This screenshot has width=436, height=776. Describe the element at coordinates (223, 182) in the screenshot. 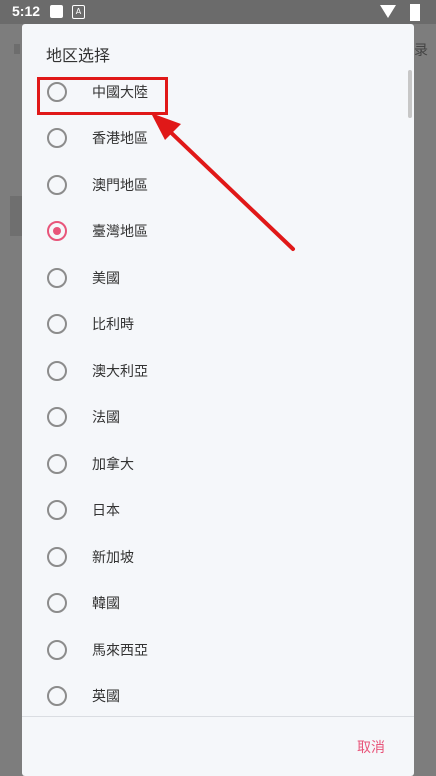

I see `annotation-arrow` at that location.